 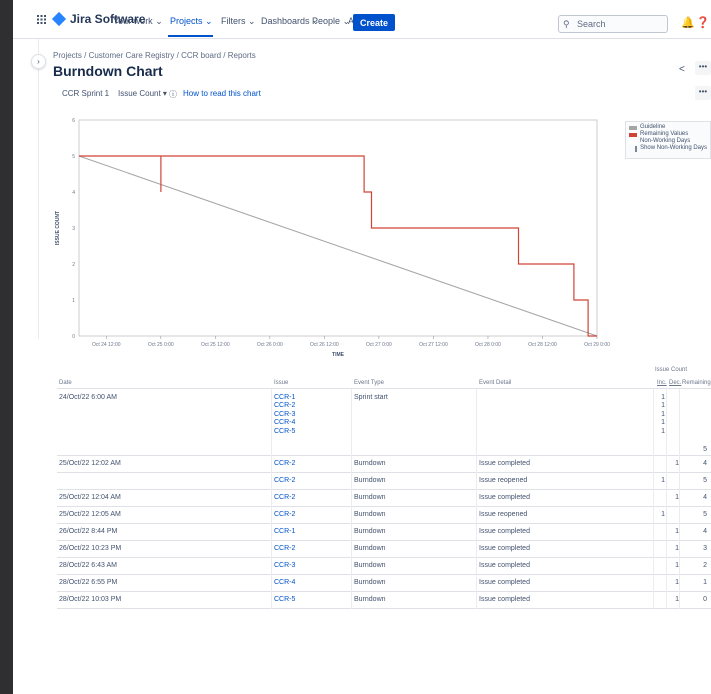 What do you see at coordinates (270, 345) in the screenshot?
I see `x-tick-label: Oct 26 0:00` at bounding box center [270, 345].